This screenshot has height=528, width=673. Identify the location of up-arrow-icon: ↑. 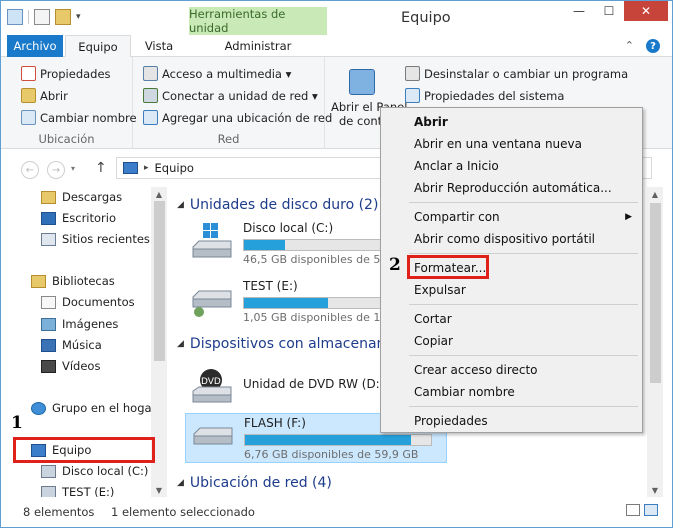
(101, 168).